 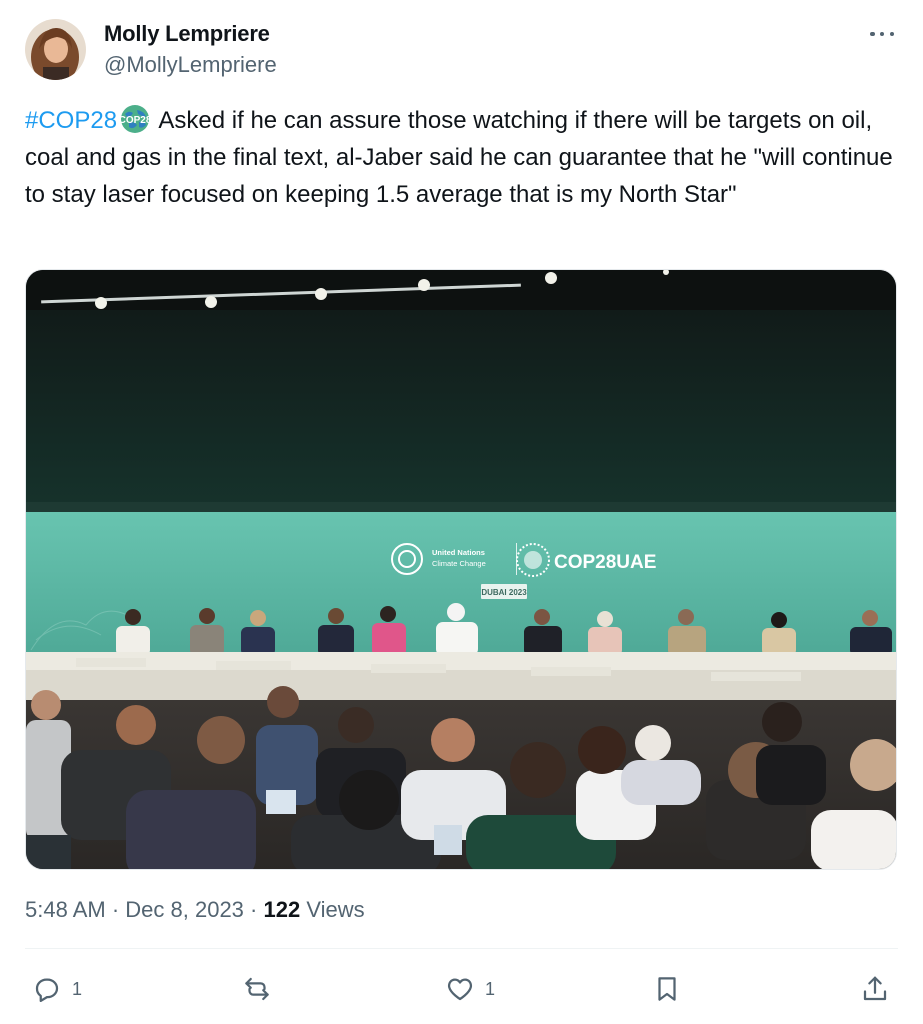 I want to click on author-handle: @MollyLempriere, so click(x=190, y=65).